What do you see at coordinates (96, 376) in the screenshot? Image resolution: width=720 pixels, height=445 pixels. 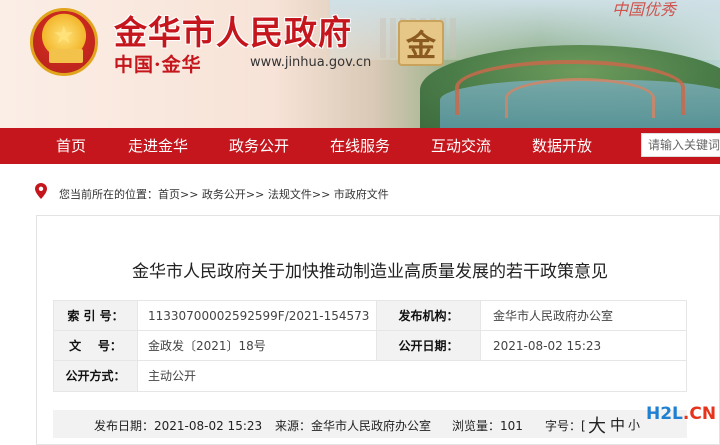 I see `meta-label-mode: 公开方式：` at bounding box center [96, 376].